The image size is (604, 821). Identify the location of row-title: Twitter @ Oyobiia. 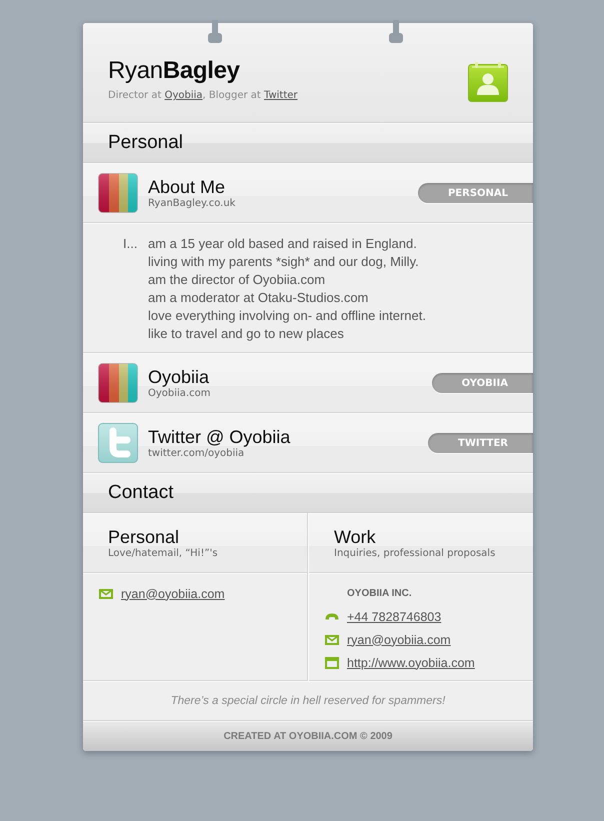
(219, 436).